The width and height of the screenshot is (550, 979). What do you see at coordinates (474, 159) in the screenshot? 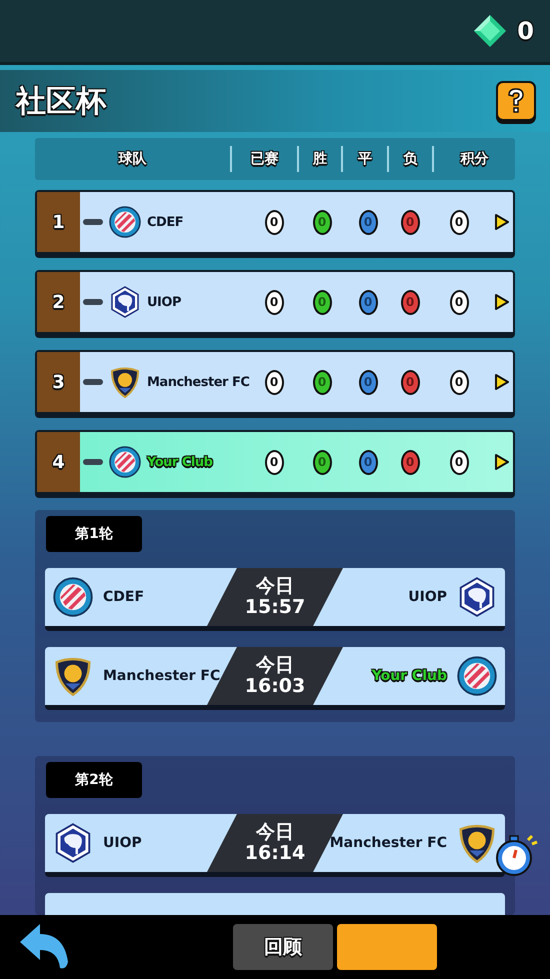
I see `column-header: 积分` at bounding box center [474, 159].